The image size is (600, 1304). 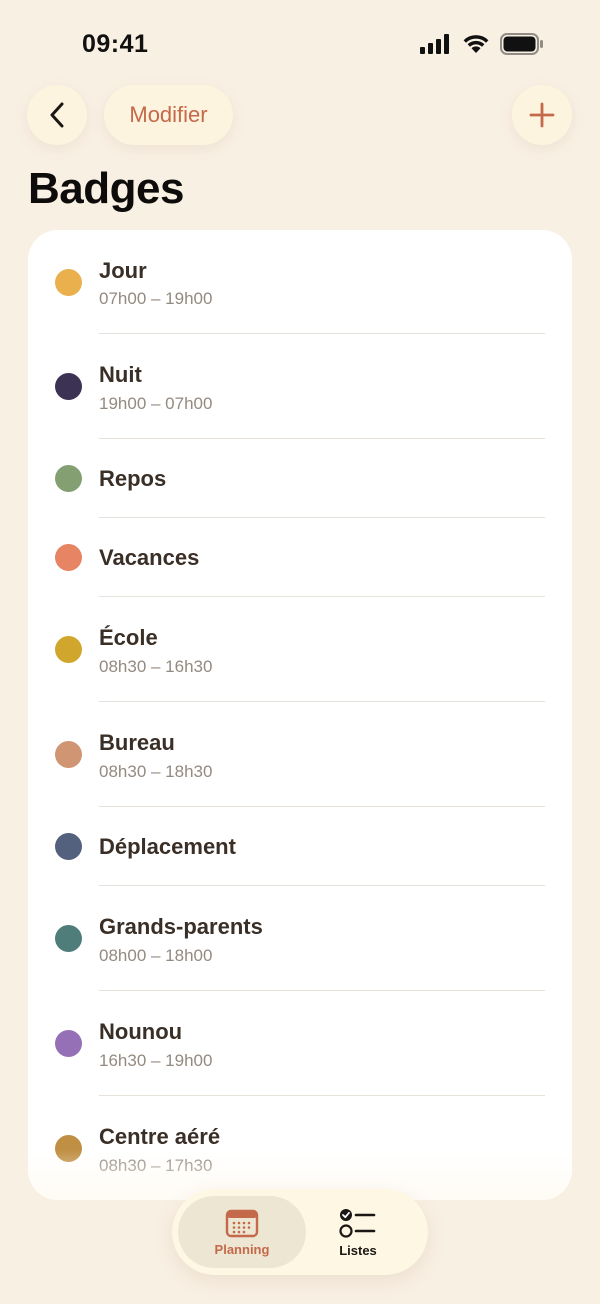 I want to click on badge-name: Bureau, so click(x=137, y=742).